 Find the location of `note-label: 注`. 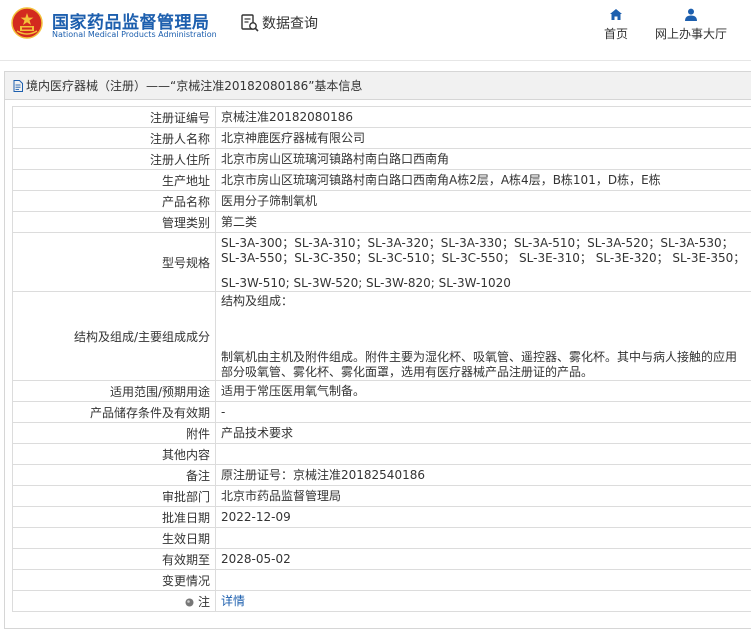

note-label: 注 is located at coordinates (204, 602).